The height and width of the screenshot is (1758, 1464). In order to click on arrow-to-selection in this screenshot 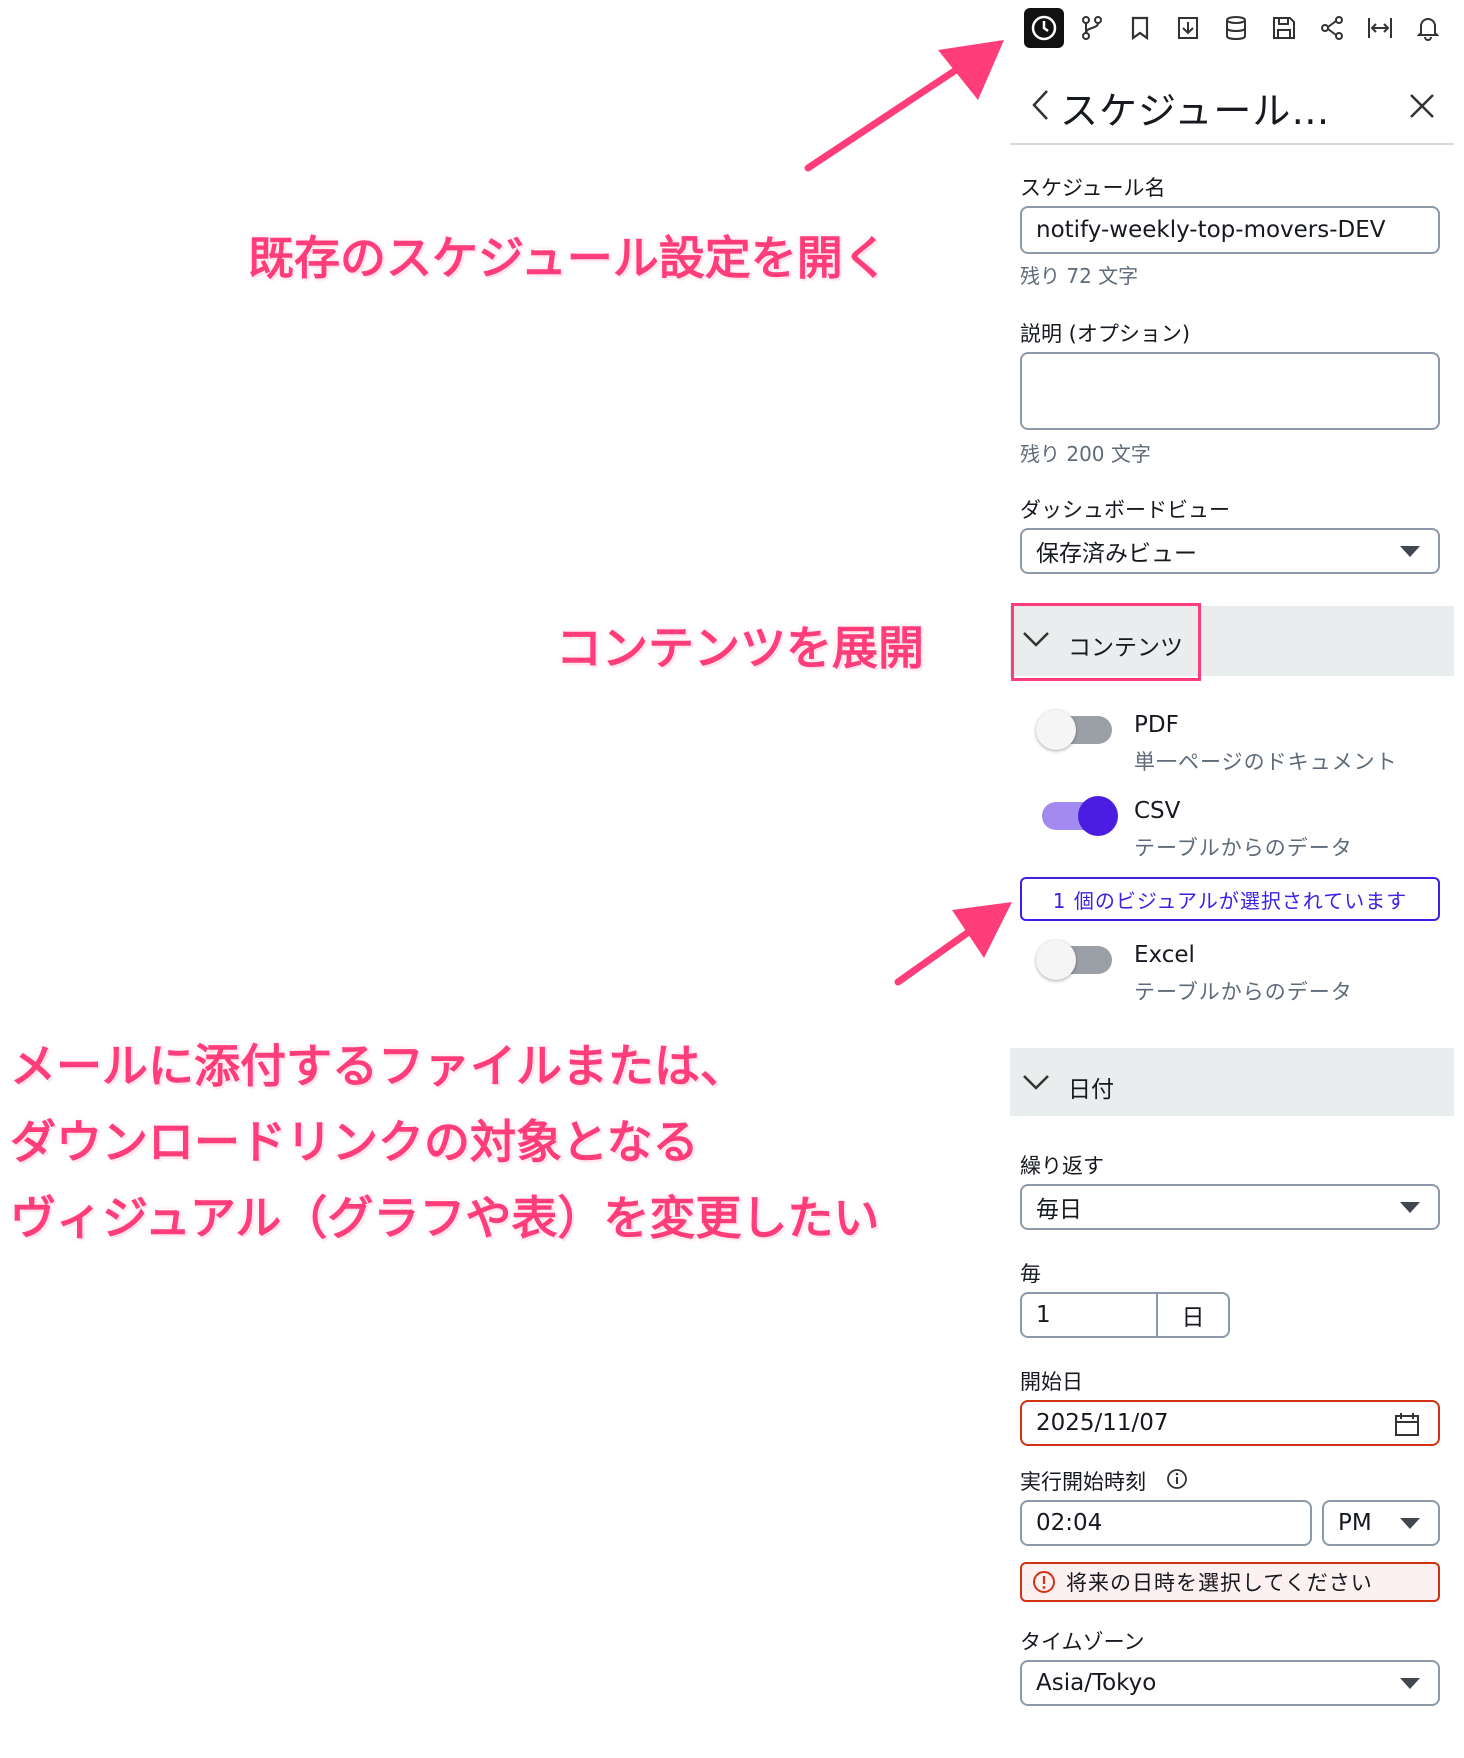, I will do `click(953, 944)`.